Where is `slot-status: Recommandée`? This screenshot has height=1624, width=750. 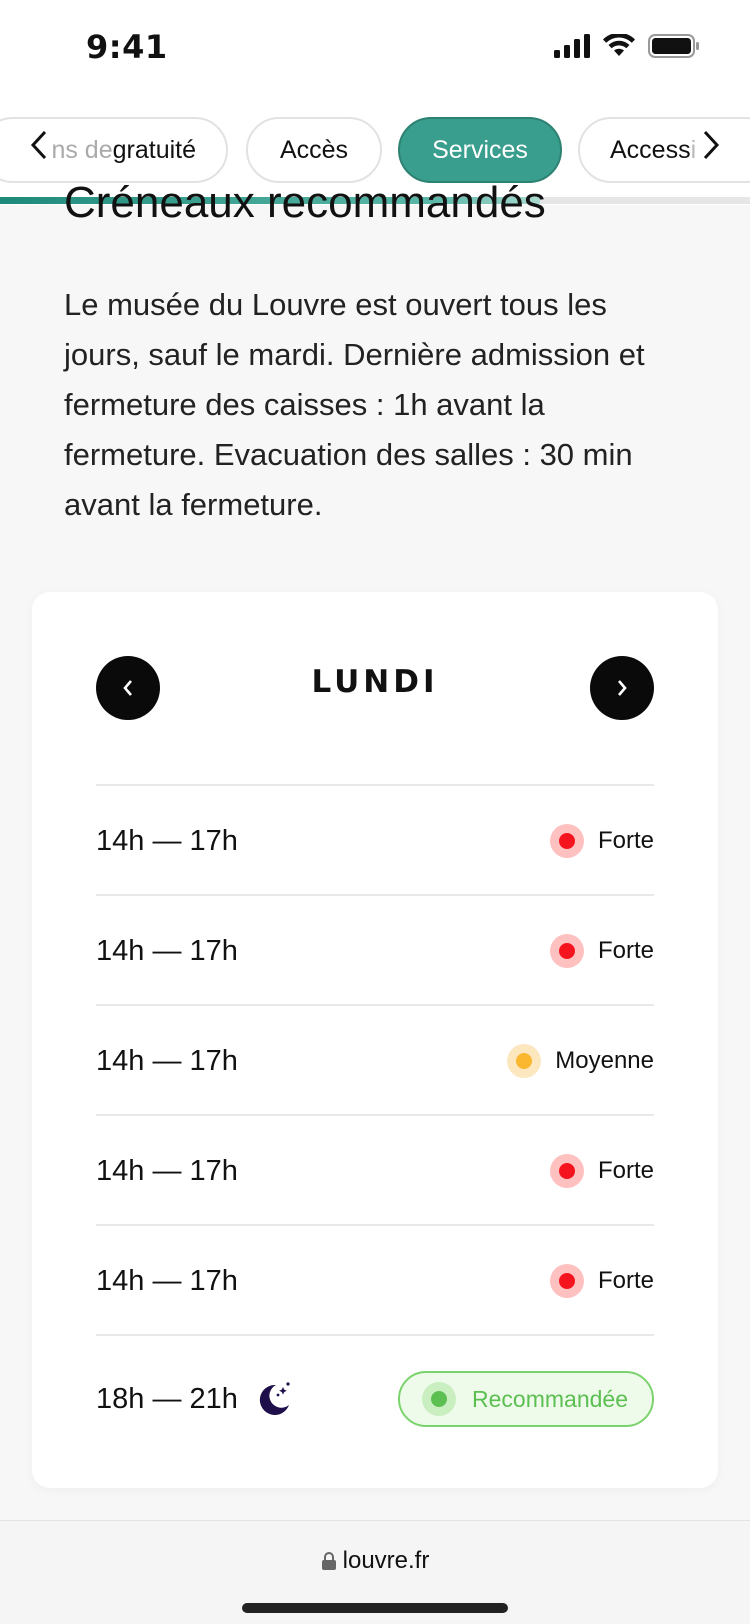
slot-status: Recommandée is located at coordinates (526, 1399).